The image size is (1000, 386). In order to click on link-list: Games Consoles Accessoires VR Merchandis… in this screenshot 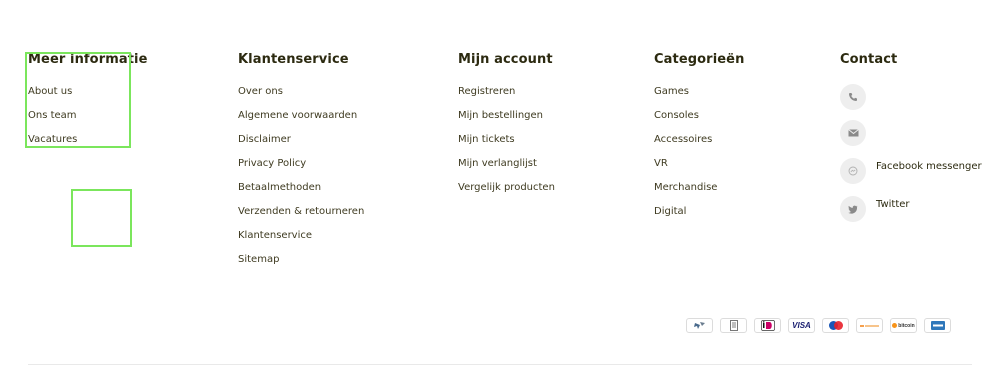, I will do `click(699, 152)`.